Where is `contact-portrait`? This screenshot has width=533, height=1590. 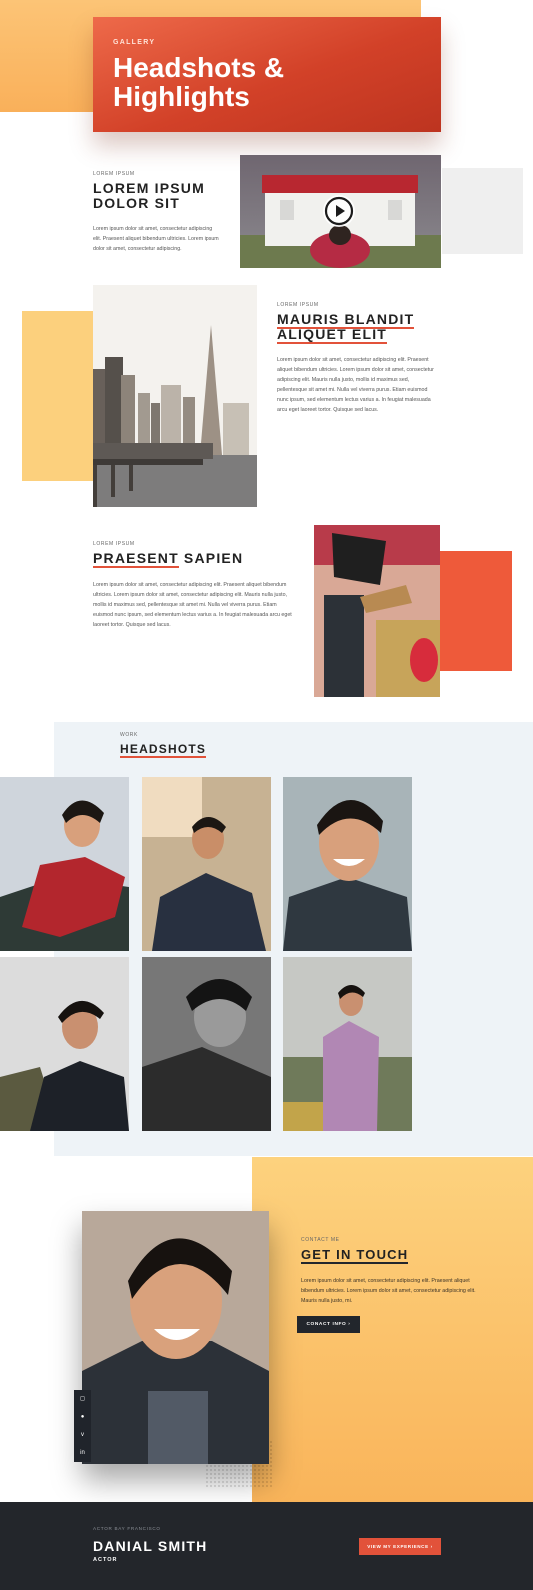 contact-portrait is located at coordinates (175, 1337).